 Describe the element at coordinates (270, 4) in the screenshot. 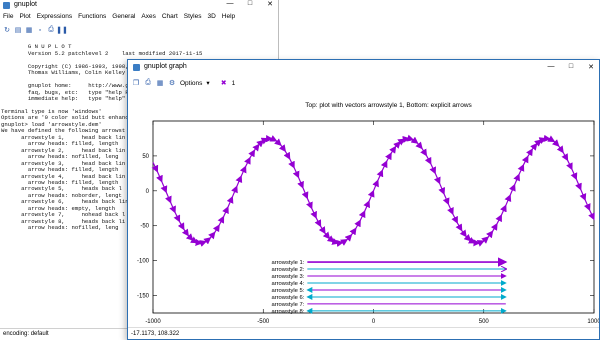

I see `close-icon: ✕` at that location.